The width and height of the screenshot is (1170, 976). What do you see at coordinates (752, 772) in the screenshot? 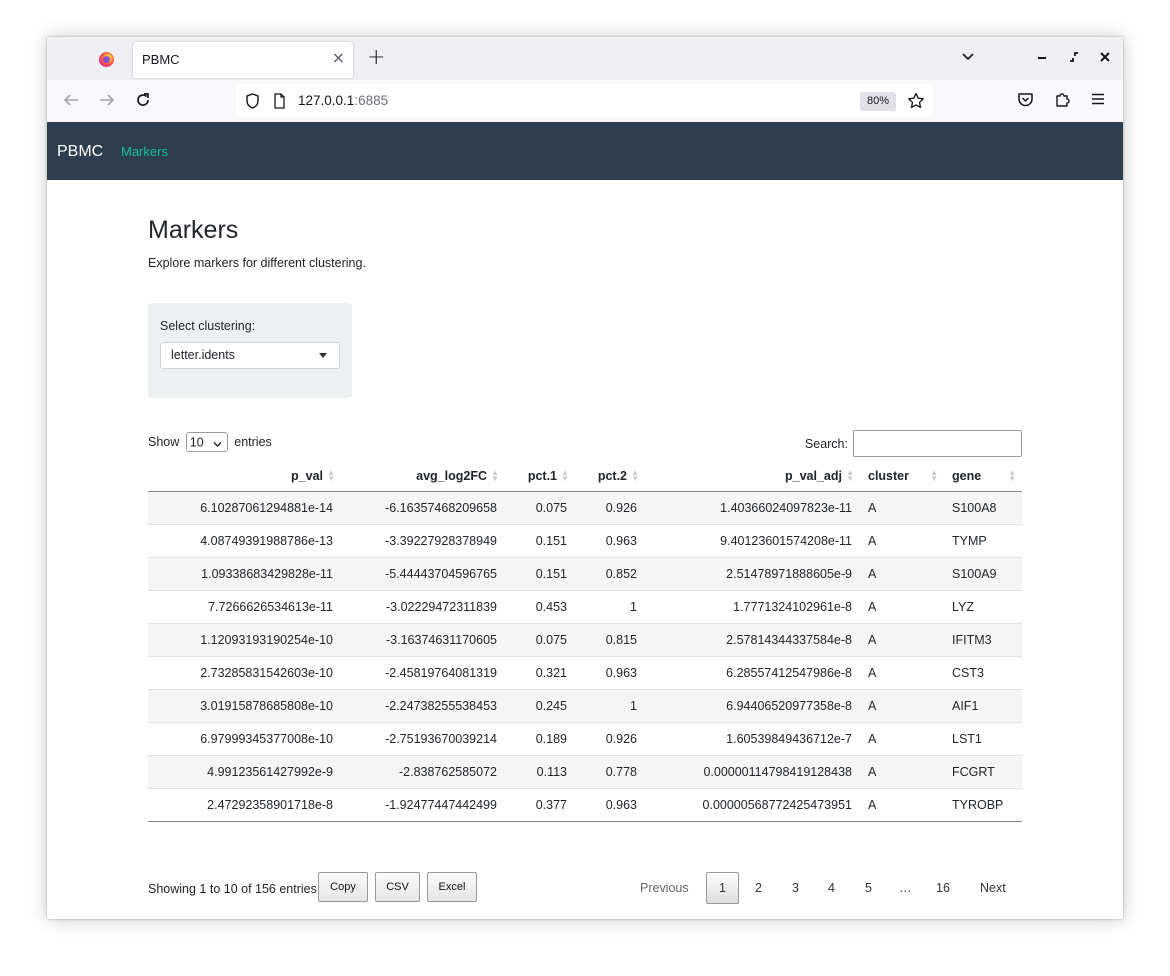
I see `cell-p-val-adj: 0.00000114798419128438` at bounding box center [752, 772].